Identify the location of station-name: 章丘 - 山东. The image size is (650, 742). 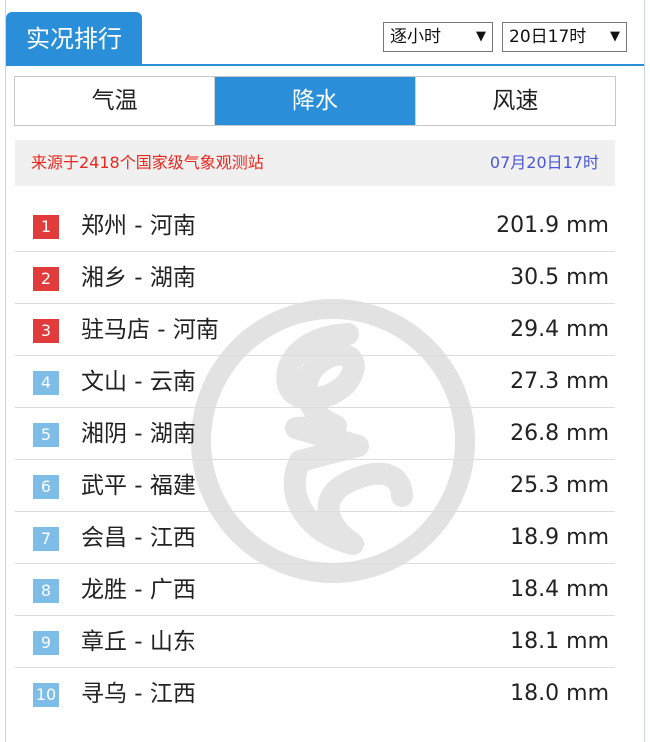
(138, 642).